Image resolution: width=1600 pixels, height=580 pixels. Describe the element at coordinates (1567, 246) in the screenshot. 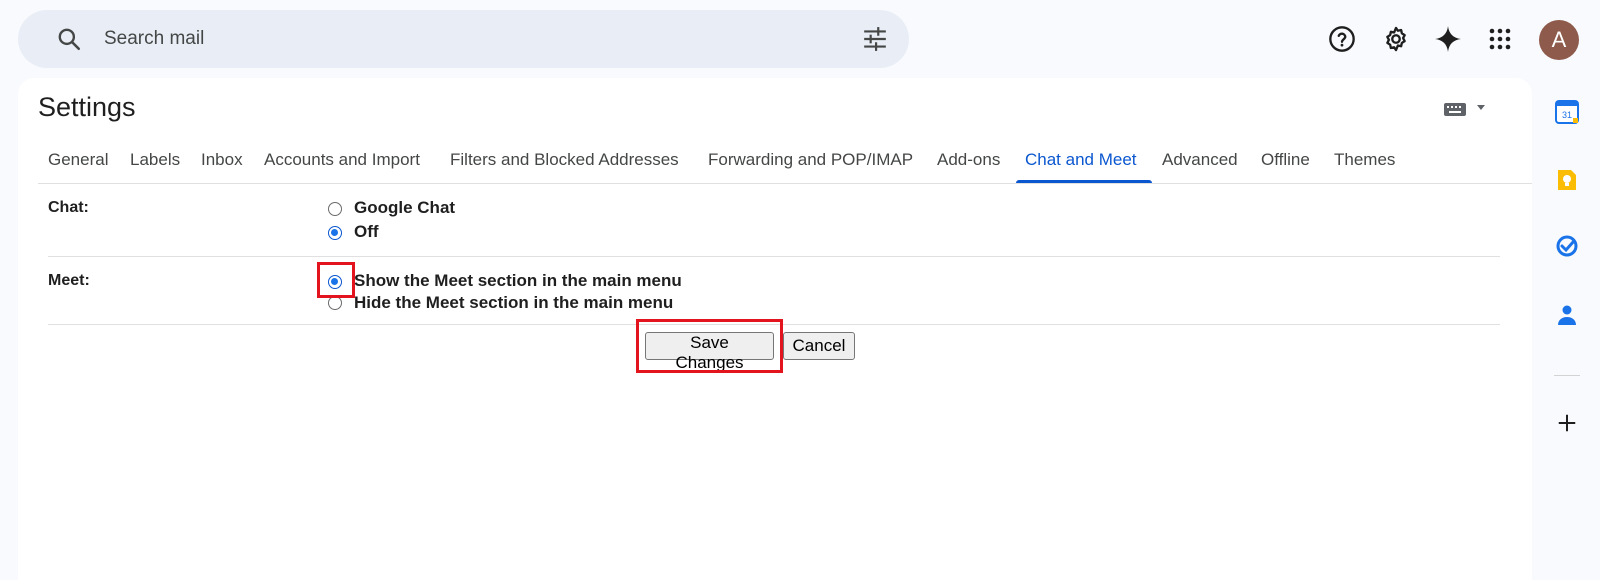

I see `tasks-icon` at that location.